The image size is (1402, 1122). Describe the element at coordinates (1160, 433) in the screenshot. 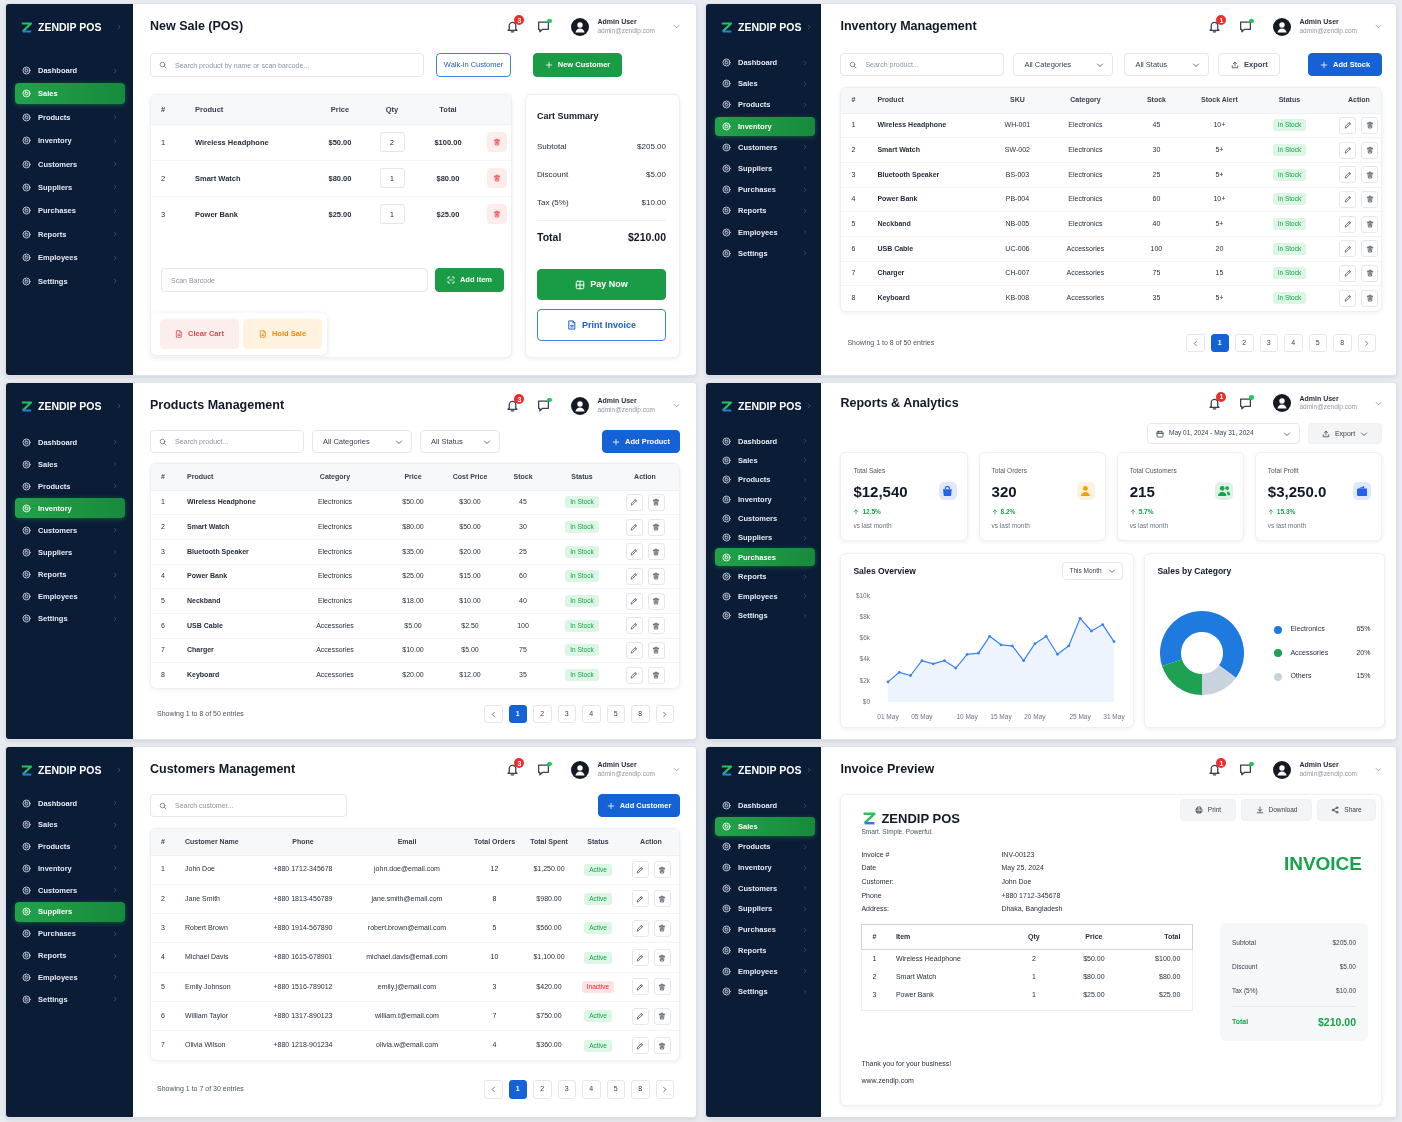

I see `calendar-icon` at that location.